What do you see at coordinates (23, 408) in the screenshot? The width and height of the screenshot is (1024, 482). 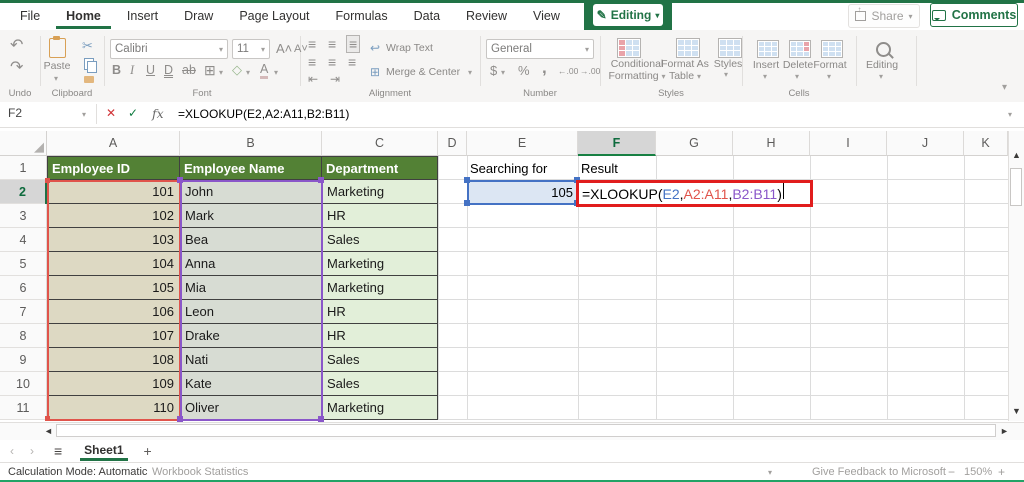 I see `row-header-11: 11` at bounding box center [23, 408].